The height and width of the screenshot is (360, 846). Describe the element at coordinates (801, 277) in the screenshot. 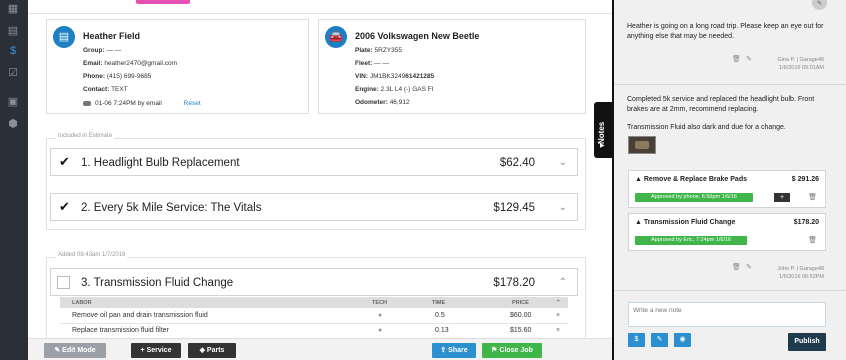

I see `note-time: 1/6/2016 06:52PM` at that location.